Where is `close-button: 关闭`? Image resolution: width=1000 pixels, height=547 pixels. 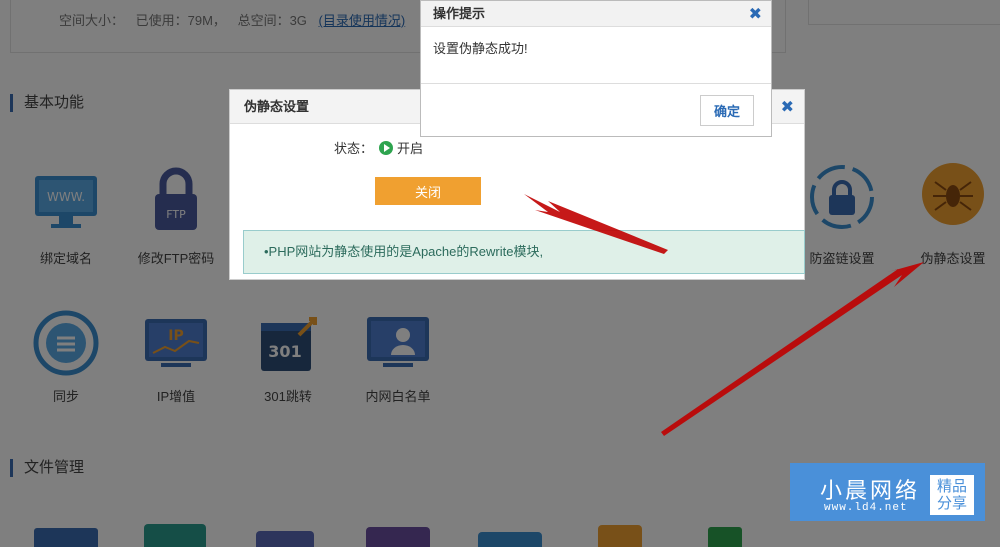
close-button: 关闭 is located at coordinates (428, 191).